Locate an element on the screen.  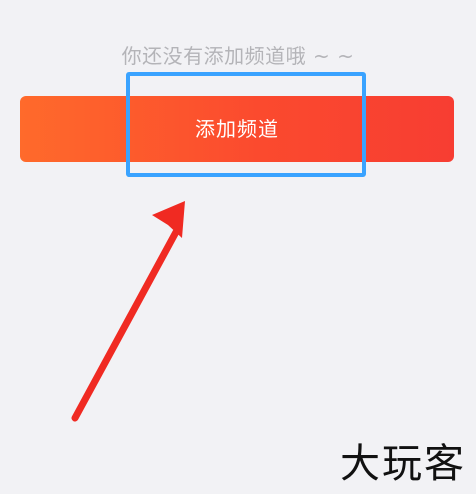
arrow-shaft is located at coordinates (125, 325).